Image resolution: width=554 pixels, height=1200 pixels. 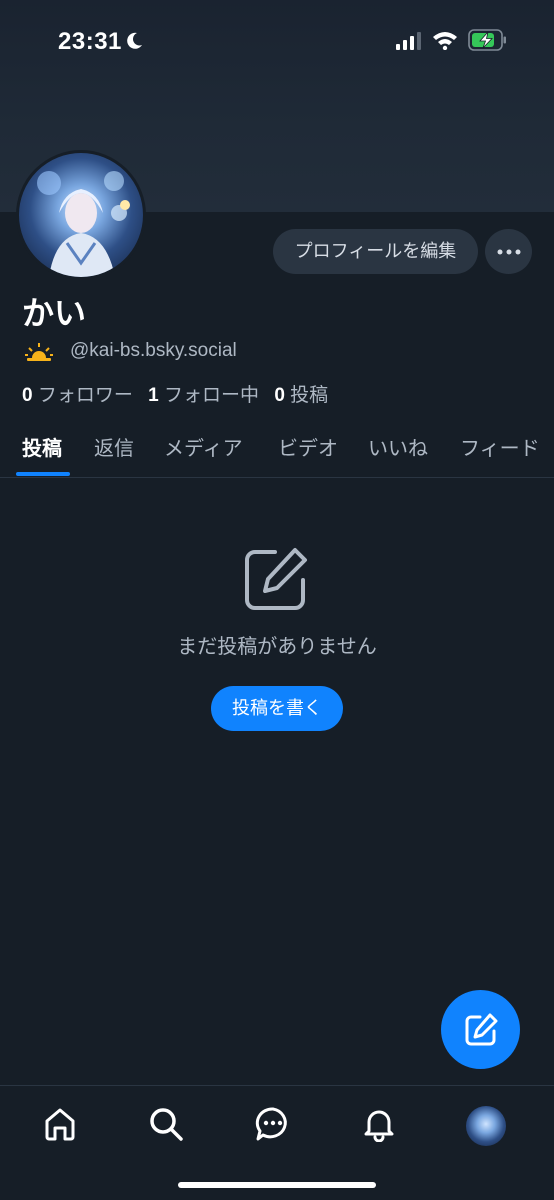 I want to click on ellipsis-icon, so click(x=508, y=251).